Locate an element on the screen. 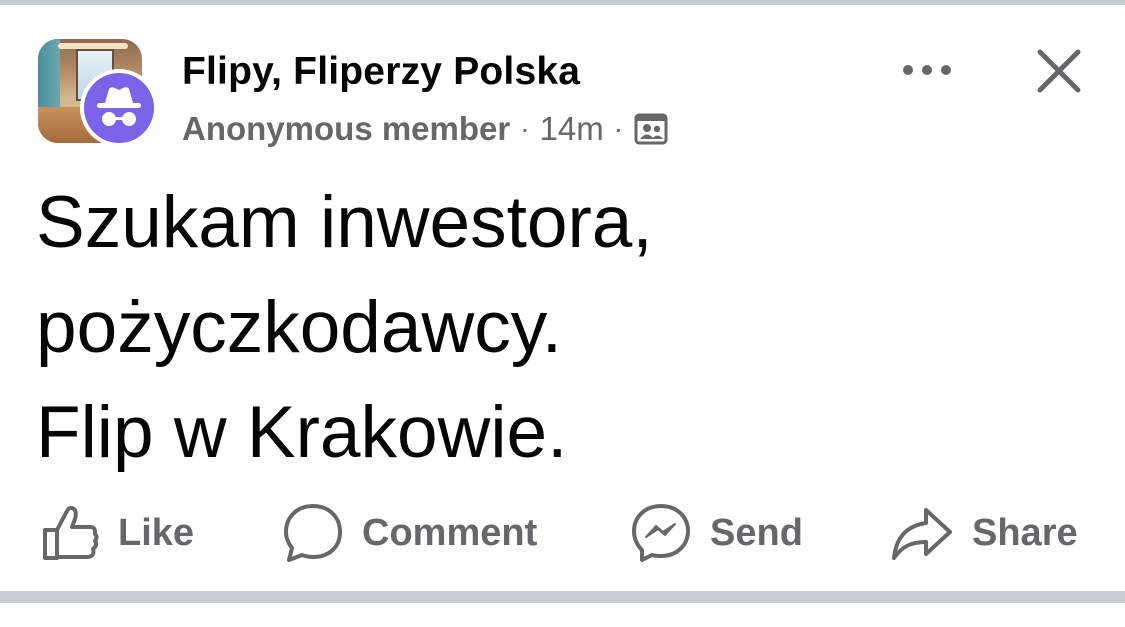 This screenshot has width=1125, height=627. group-name: Flipy, Fliperzy Polska is located at coordinates (381, 72).